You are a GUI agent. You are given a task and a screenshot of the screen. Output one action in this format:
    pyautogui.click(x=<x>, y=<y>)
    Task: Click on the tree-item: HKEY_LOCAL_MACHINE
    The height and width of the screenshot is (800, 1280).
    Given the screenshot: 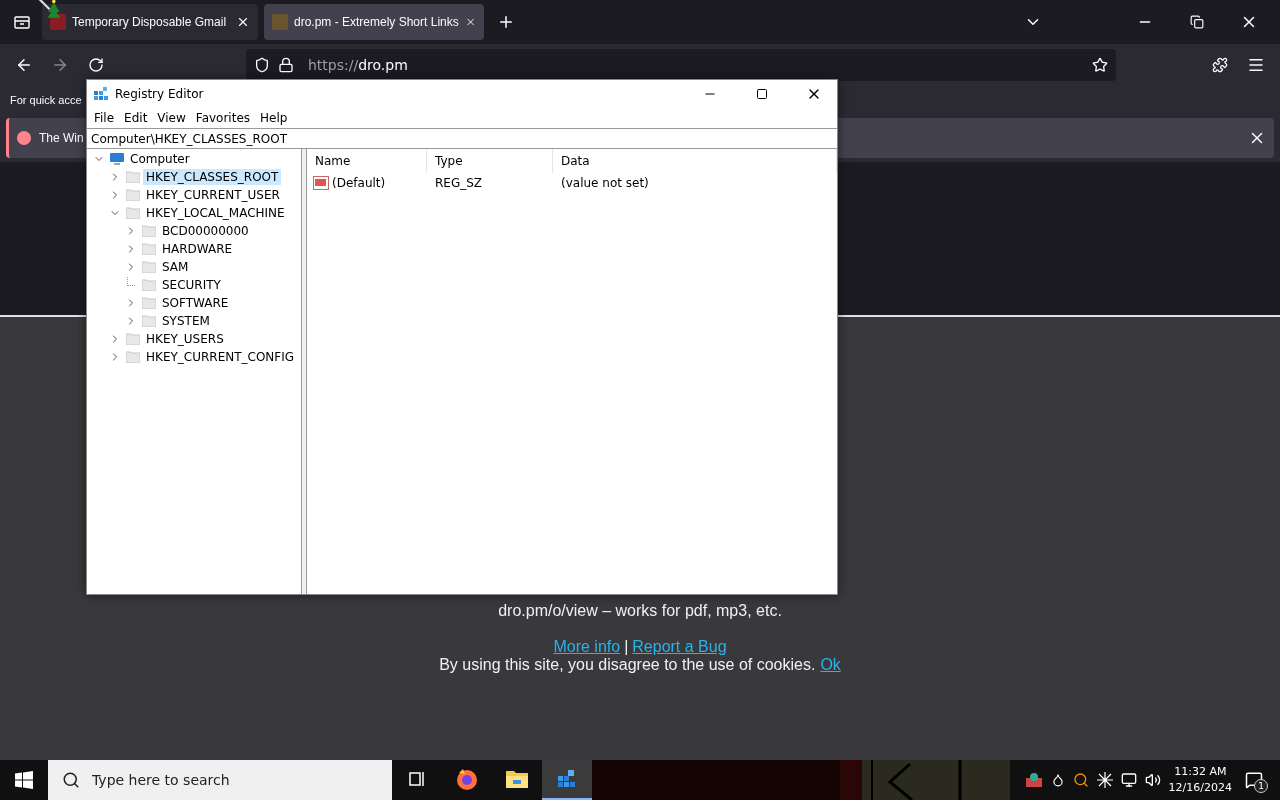 What is the action you would take?
    pyautogui.click(x=215, y=213)
    